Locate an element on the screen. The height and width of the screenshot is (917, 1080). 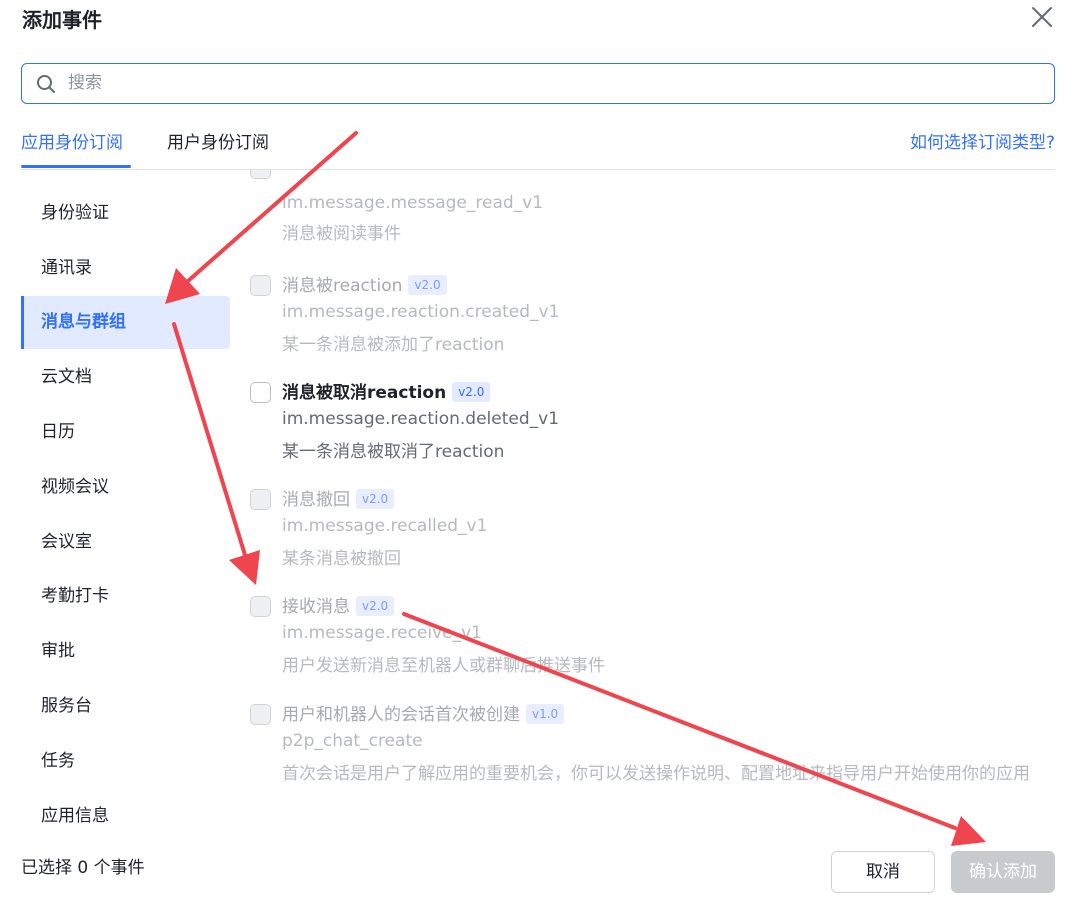
event-description: 消息被阅读事件 is located at coordinates (341, 234).